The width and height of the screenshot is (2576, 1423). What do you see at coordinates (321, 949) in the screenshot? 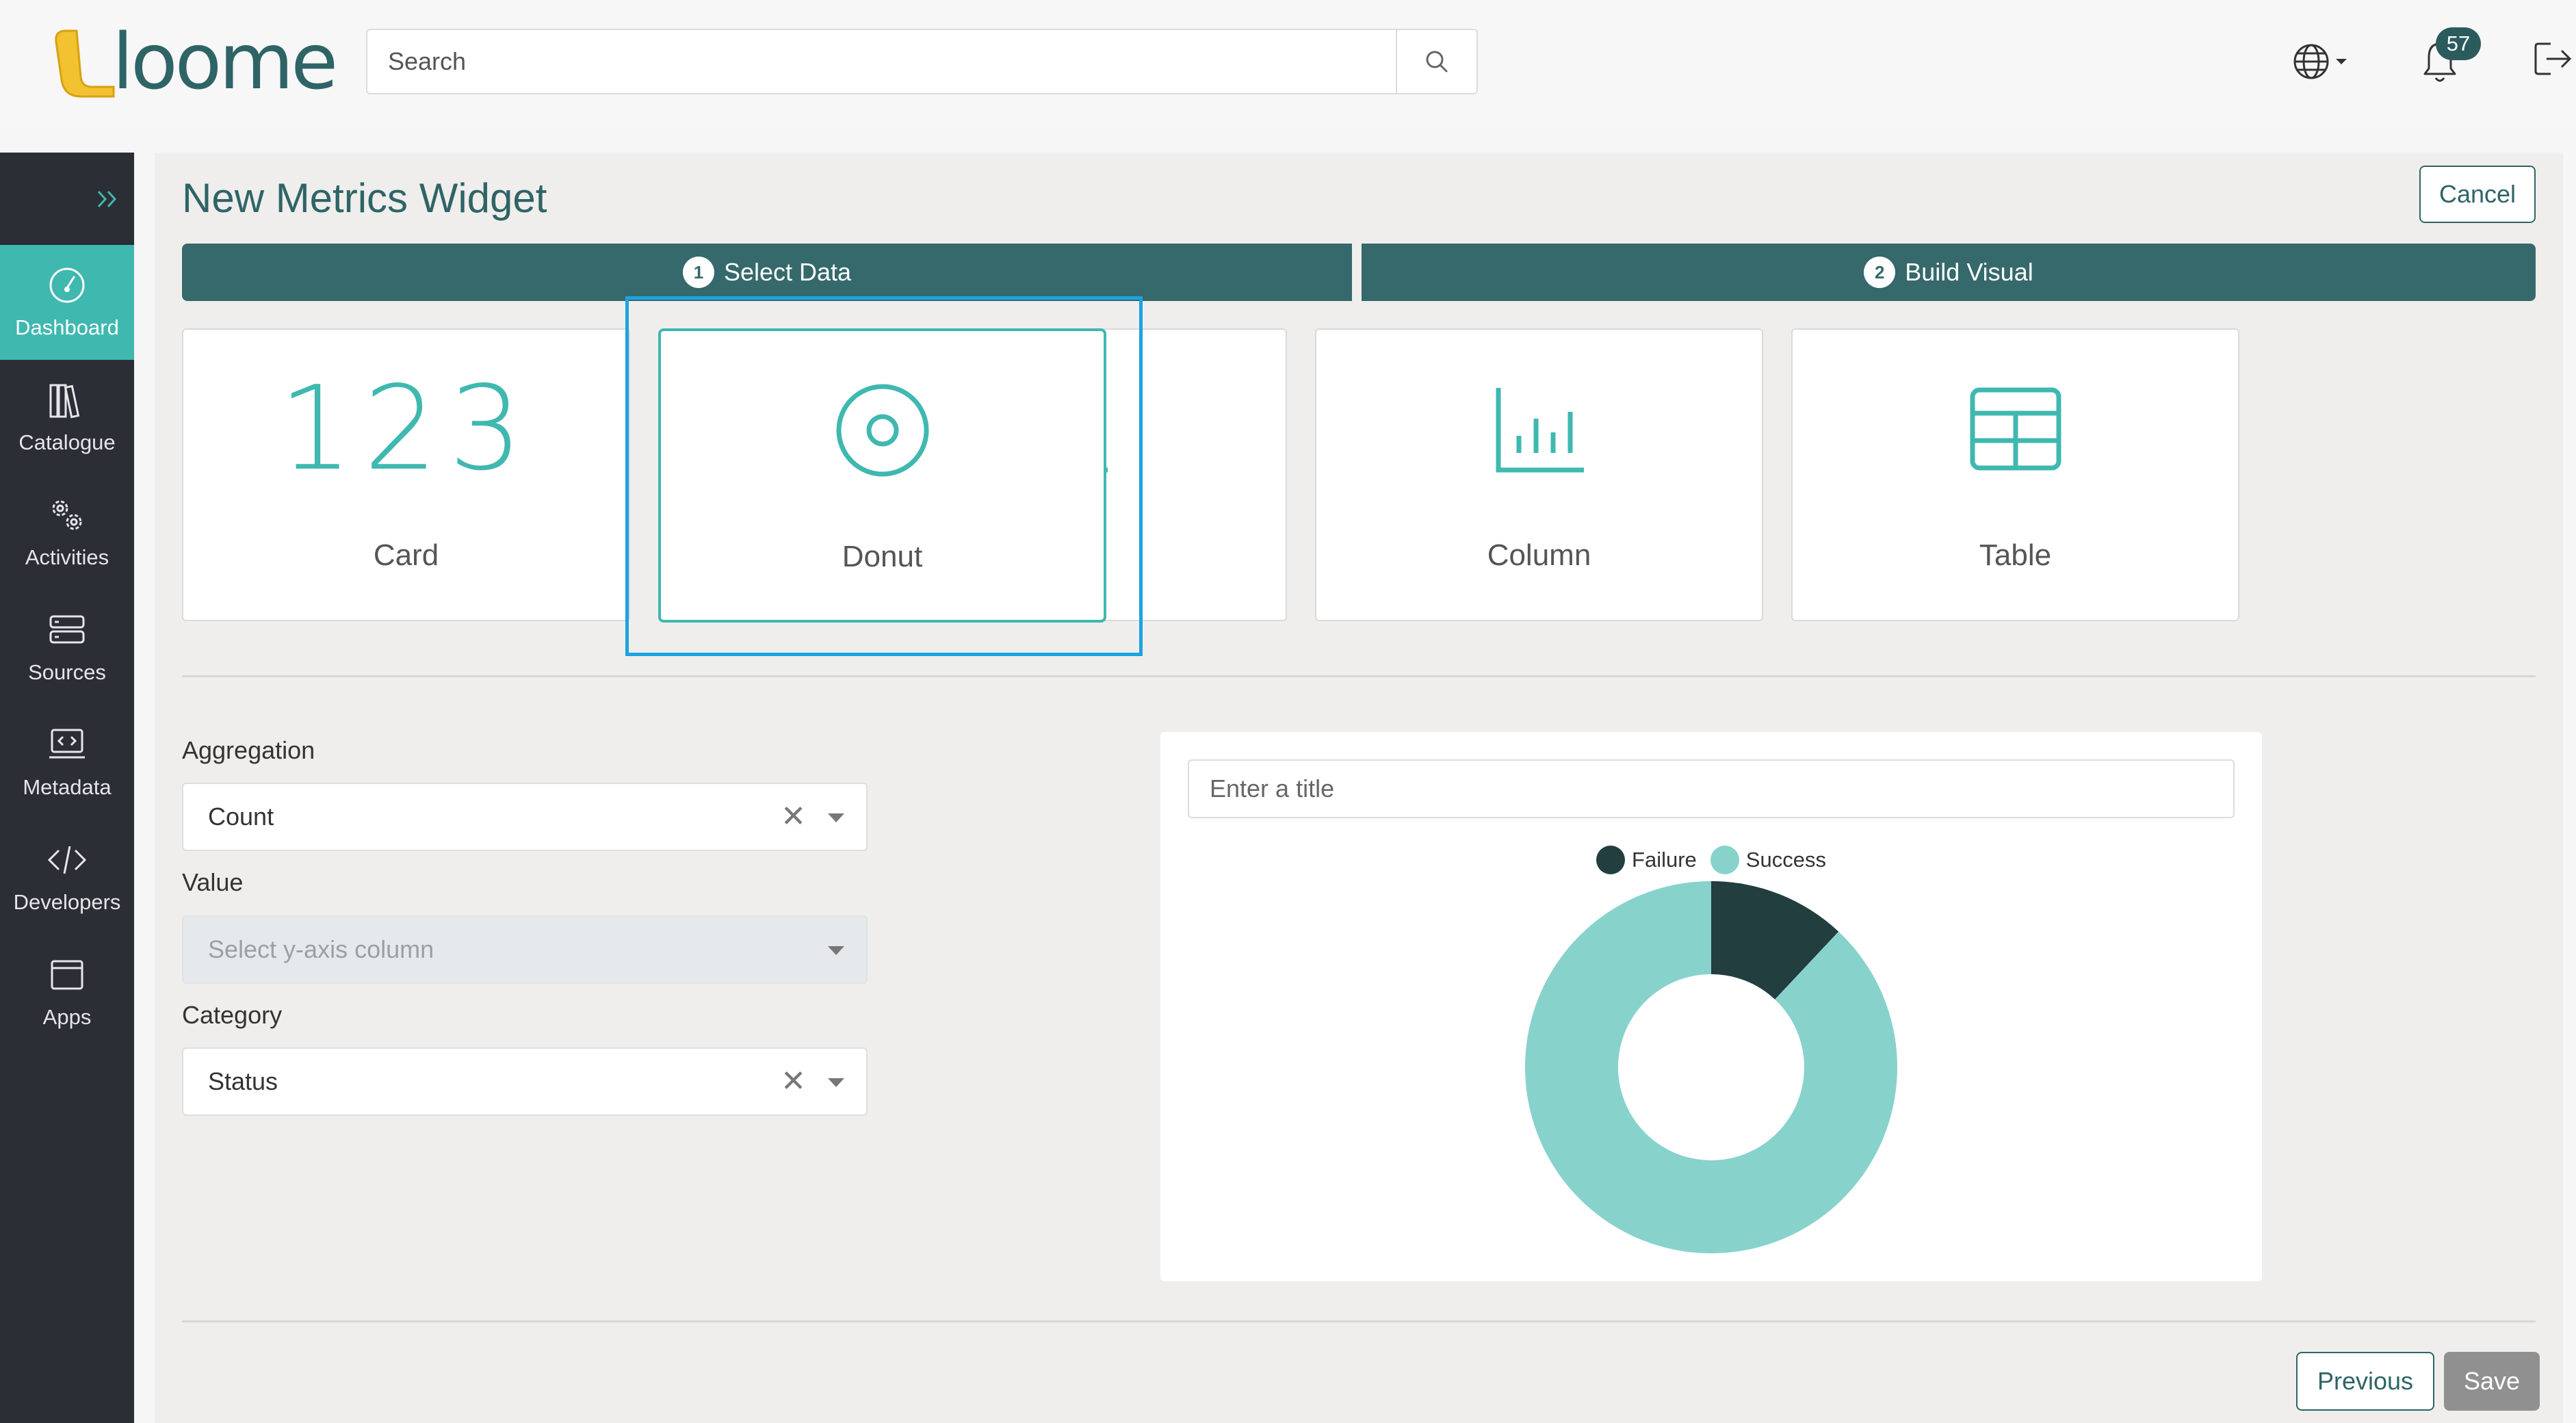
I see `select-placeholder: Select y-axis column` at bounding box center [321, 949].